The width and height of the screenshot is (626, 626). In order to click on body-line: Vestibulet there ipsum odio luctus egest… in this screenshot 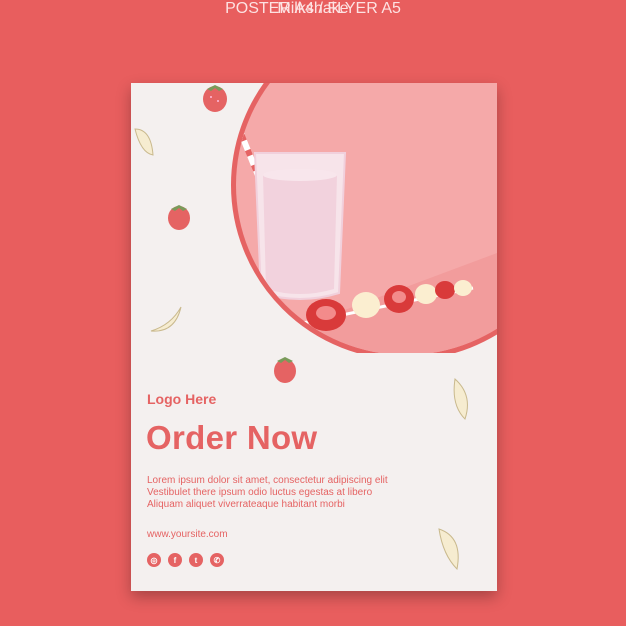, I will do `click(260, 492)`.